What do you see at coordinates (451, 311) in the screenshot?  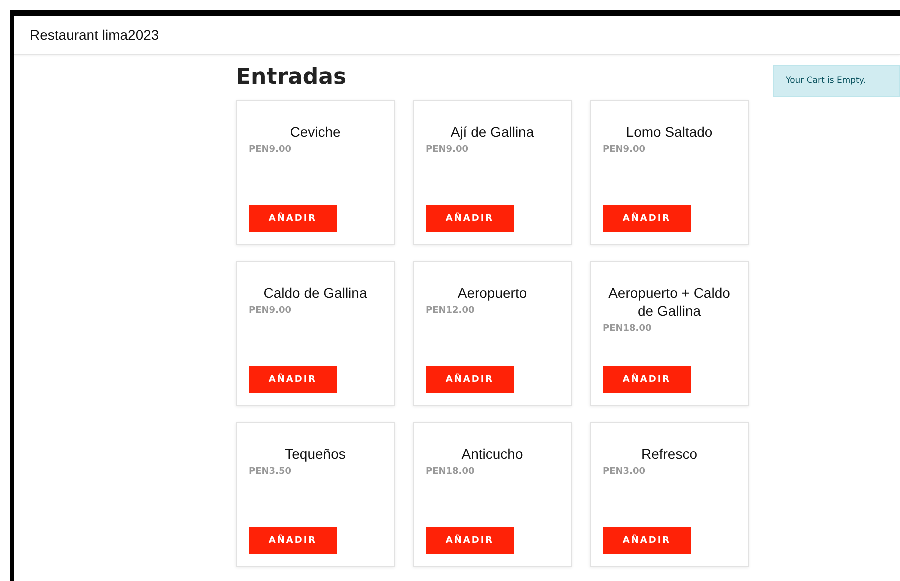 I see `product-price: PEN12.00` at bounding box center [451, 311].